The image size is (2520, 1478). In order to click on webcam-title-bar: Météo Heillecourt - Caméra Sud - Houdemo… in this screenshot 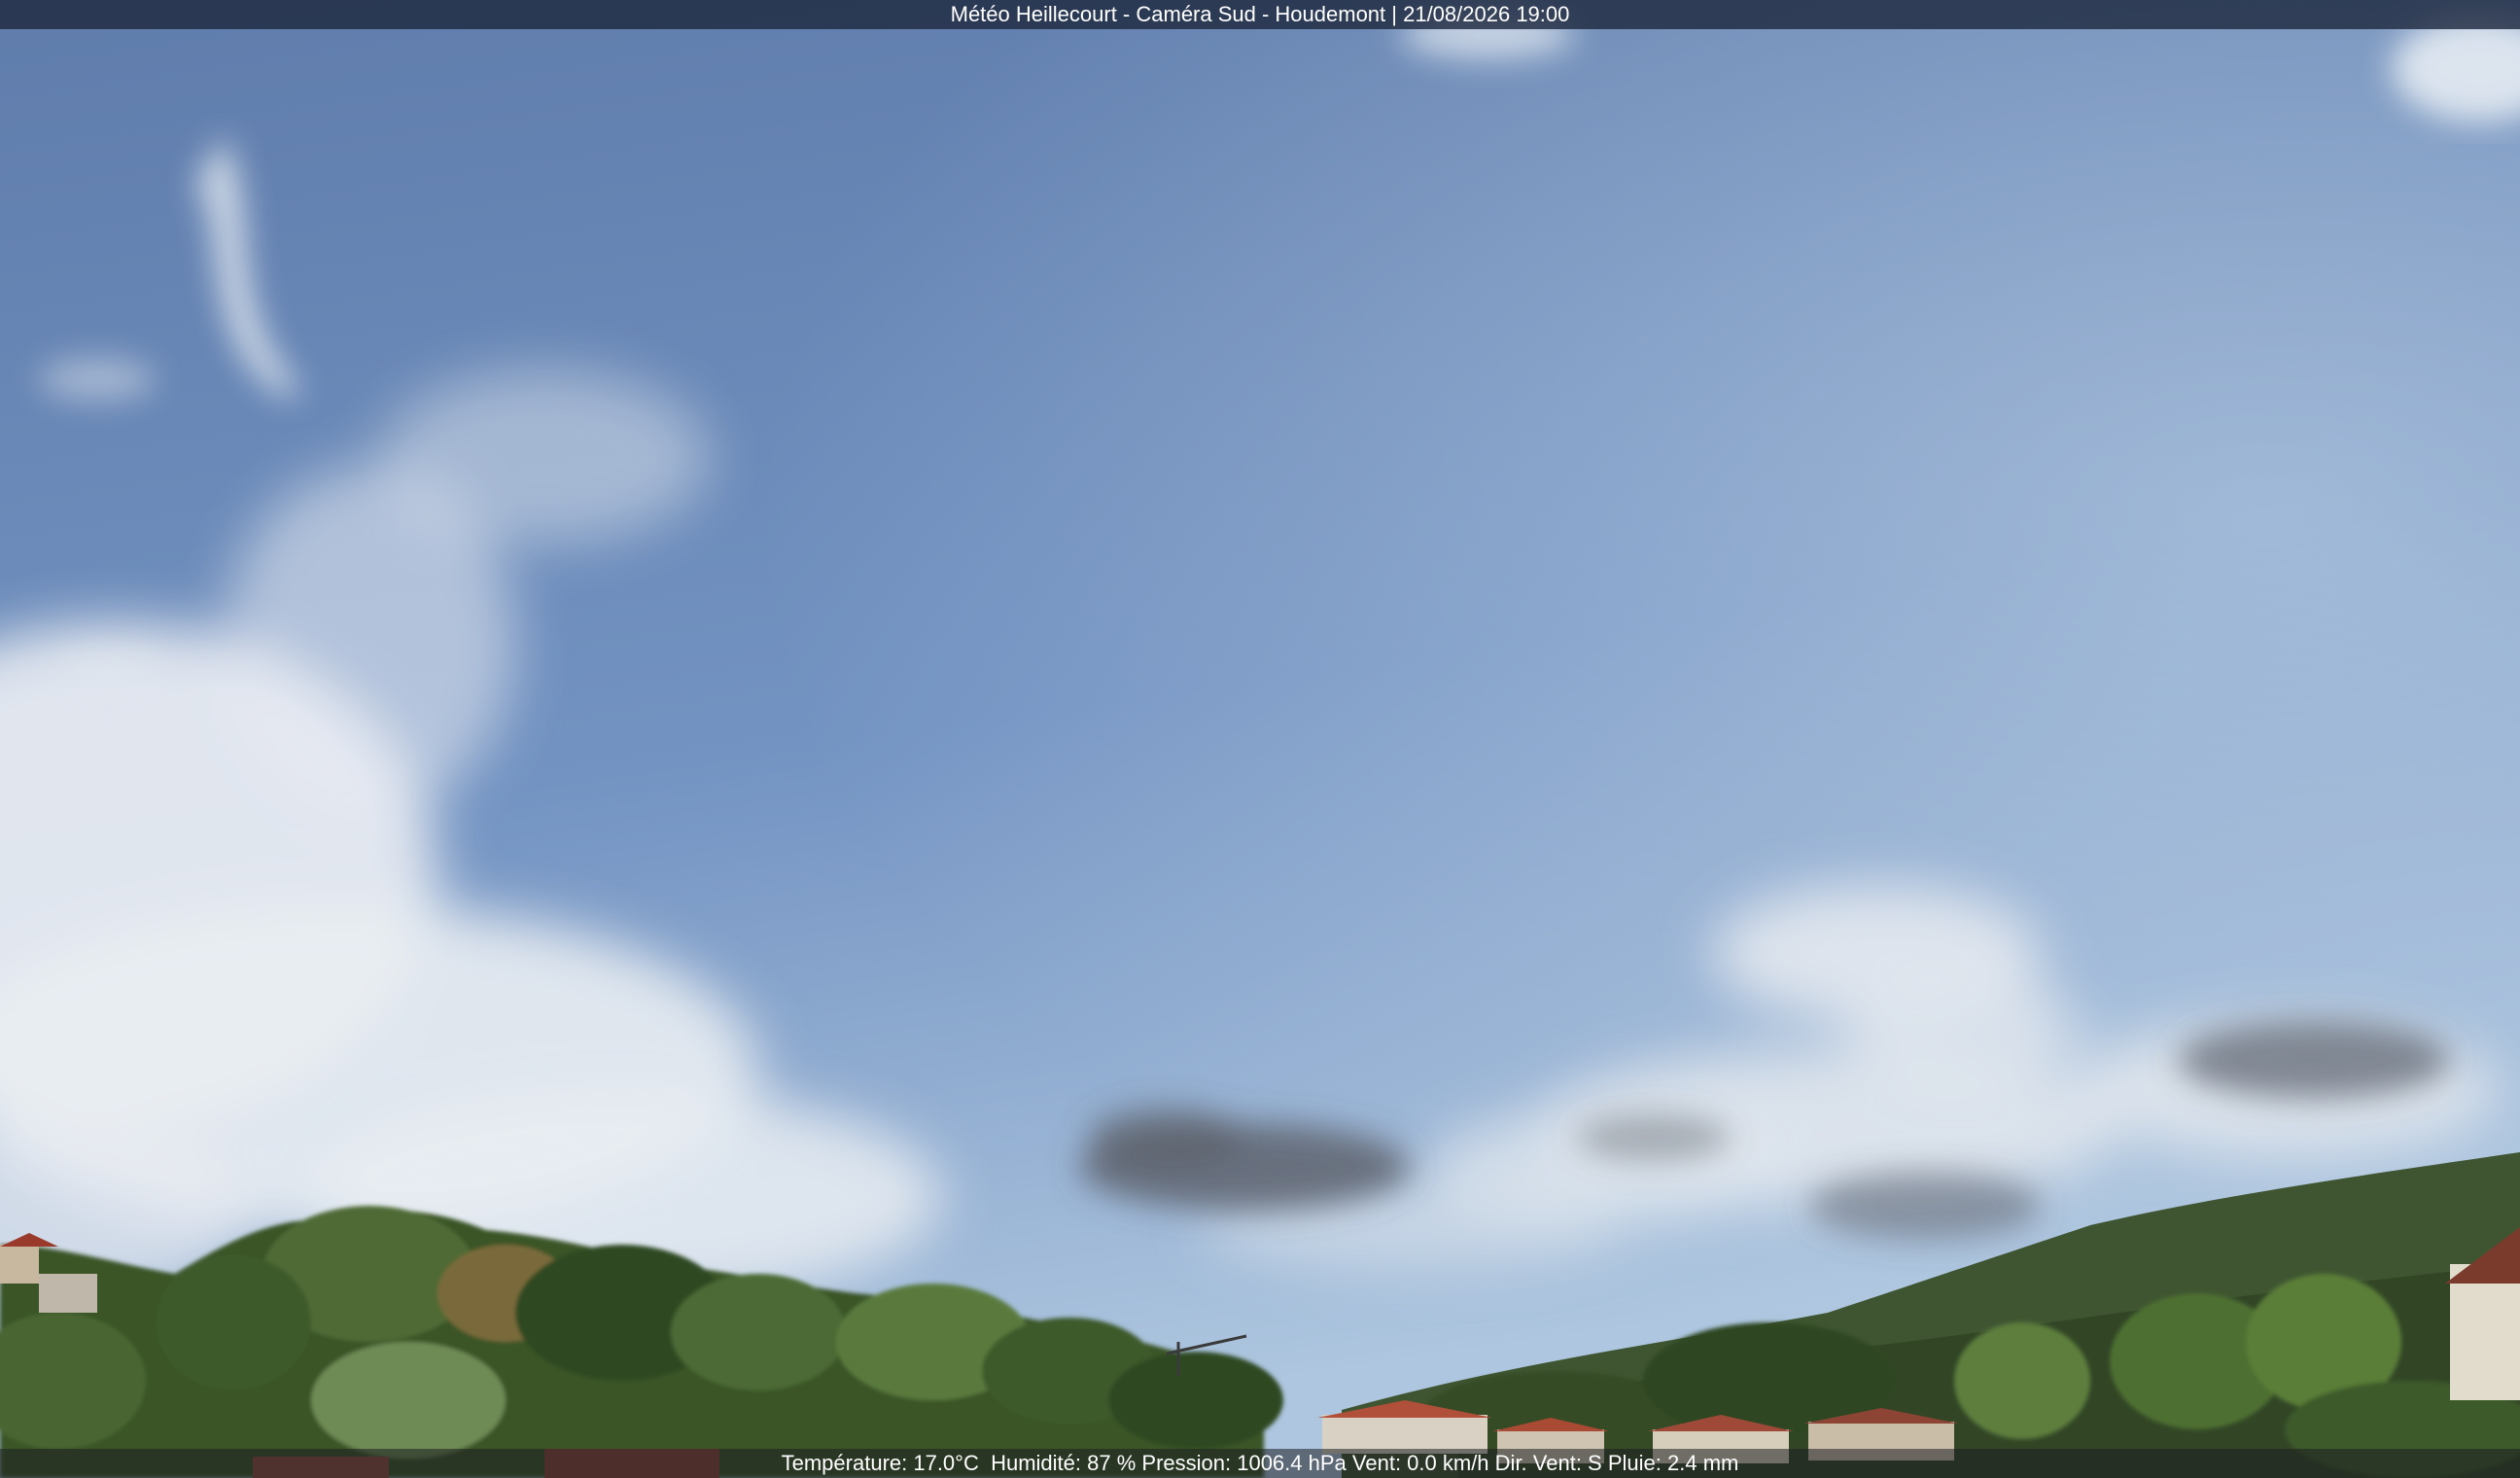, I will do `click(1260, 14)`.